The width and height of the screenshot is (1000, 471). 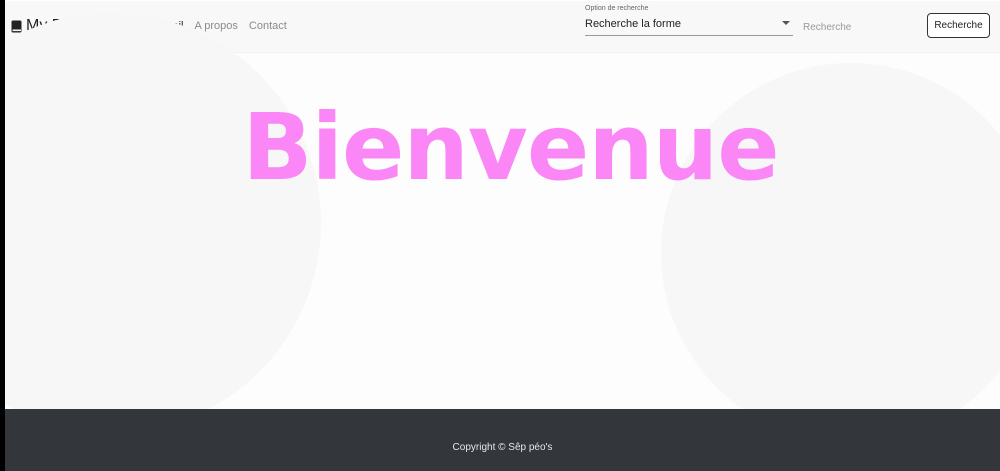 What do you see at coordinates (958, 25) in the screenshot?
I see `search-button: Recherche` at bounding box center [958, 25].